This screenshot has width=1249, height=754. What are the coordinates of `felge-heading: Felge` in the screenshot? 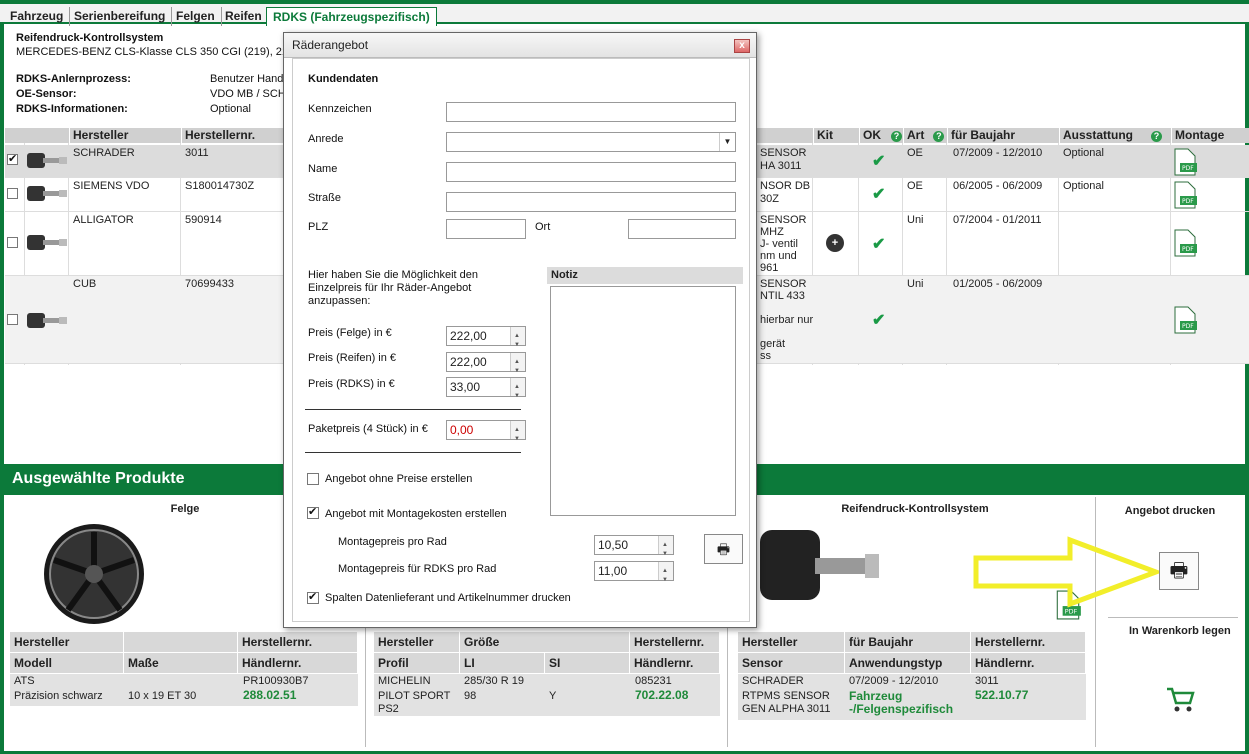 It's located at (185, 509).